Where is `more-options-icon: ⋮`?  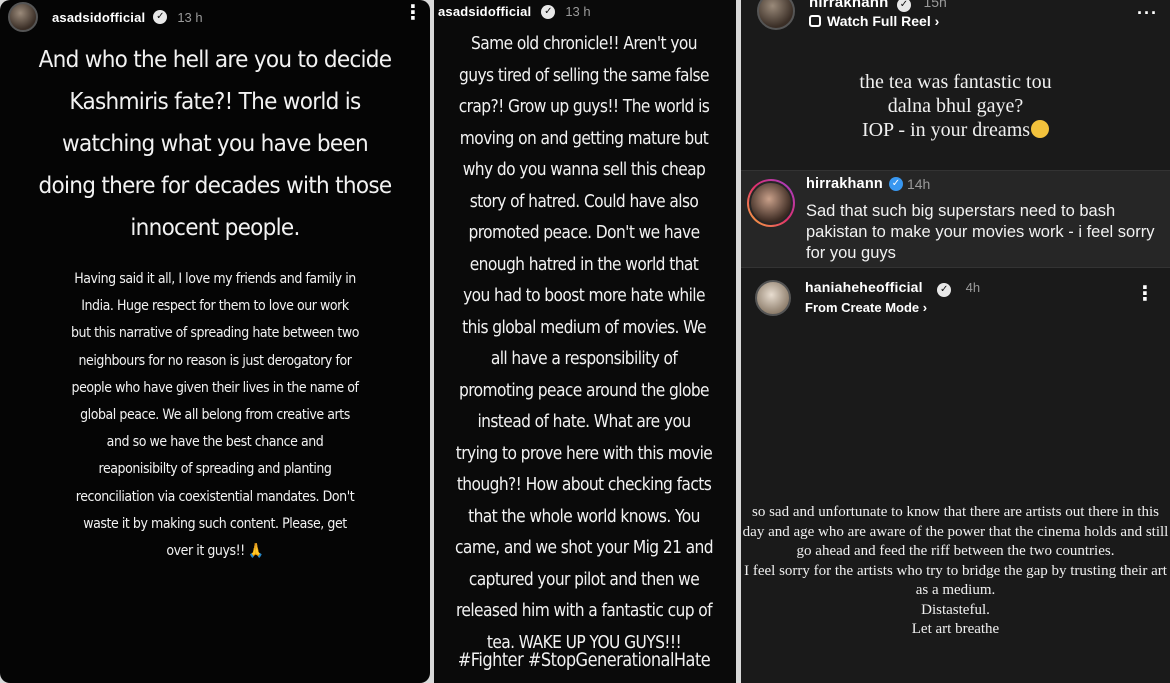
more-options-icon: ⋮ is located at coordinates (413, 13).